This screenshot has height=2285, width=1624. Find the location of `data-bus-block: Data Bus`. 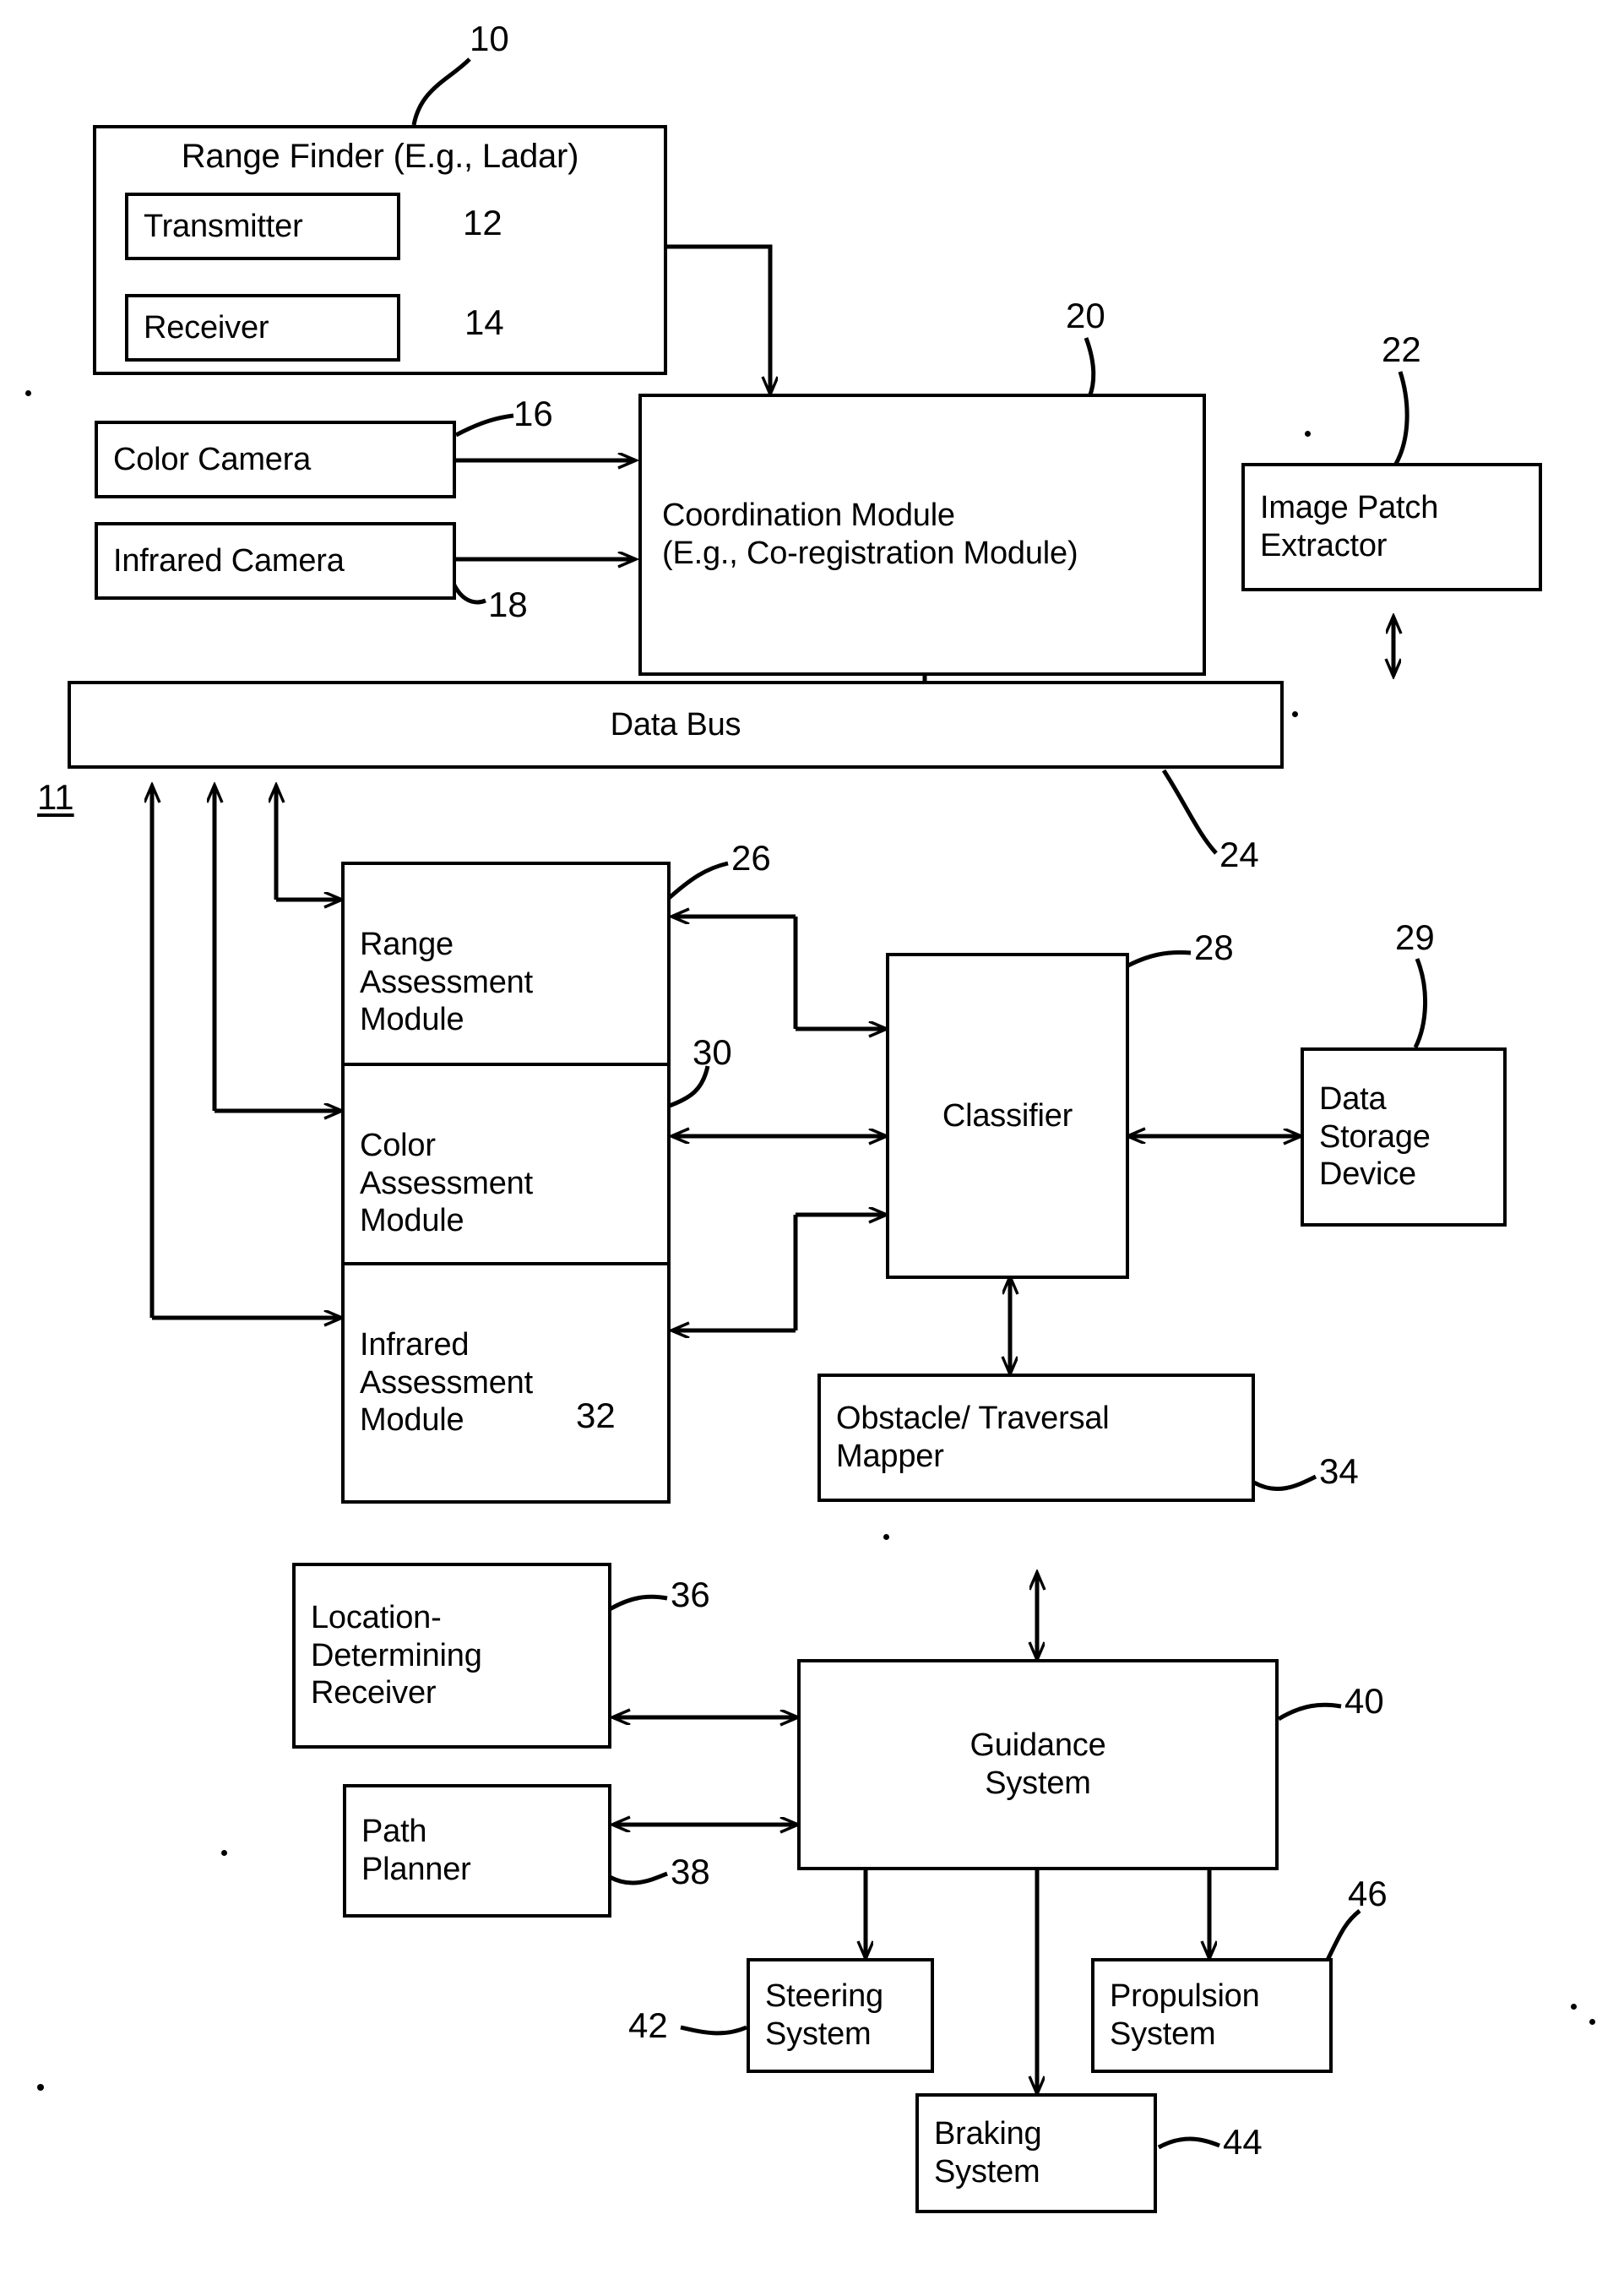

data-bus-block: Data Bus is located at coordinates (676, 725).